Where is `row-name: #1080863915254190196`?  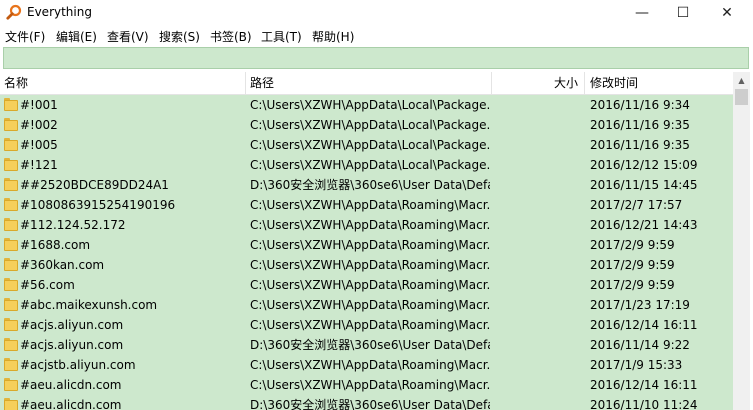
row-name: #1080863915254190196 is located at coordinates (98, 205).